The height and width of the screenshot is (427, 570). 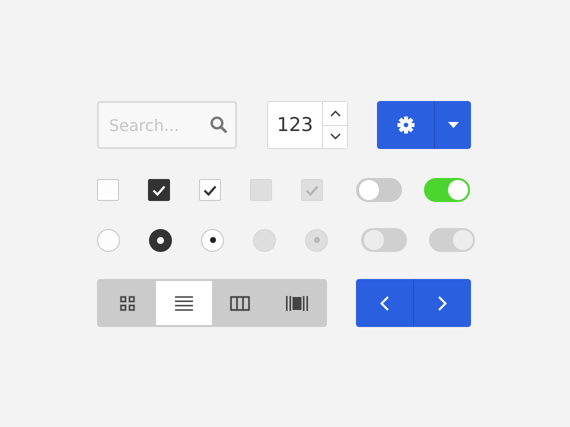 I want to click on list-icon, so click(x=183, y=303).